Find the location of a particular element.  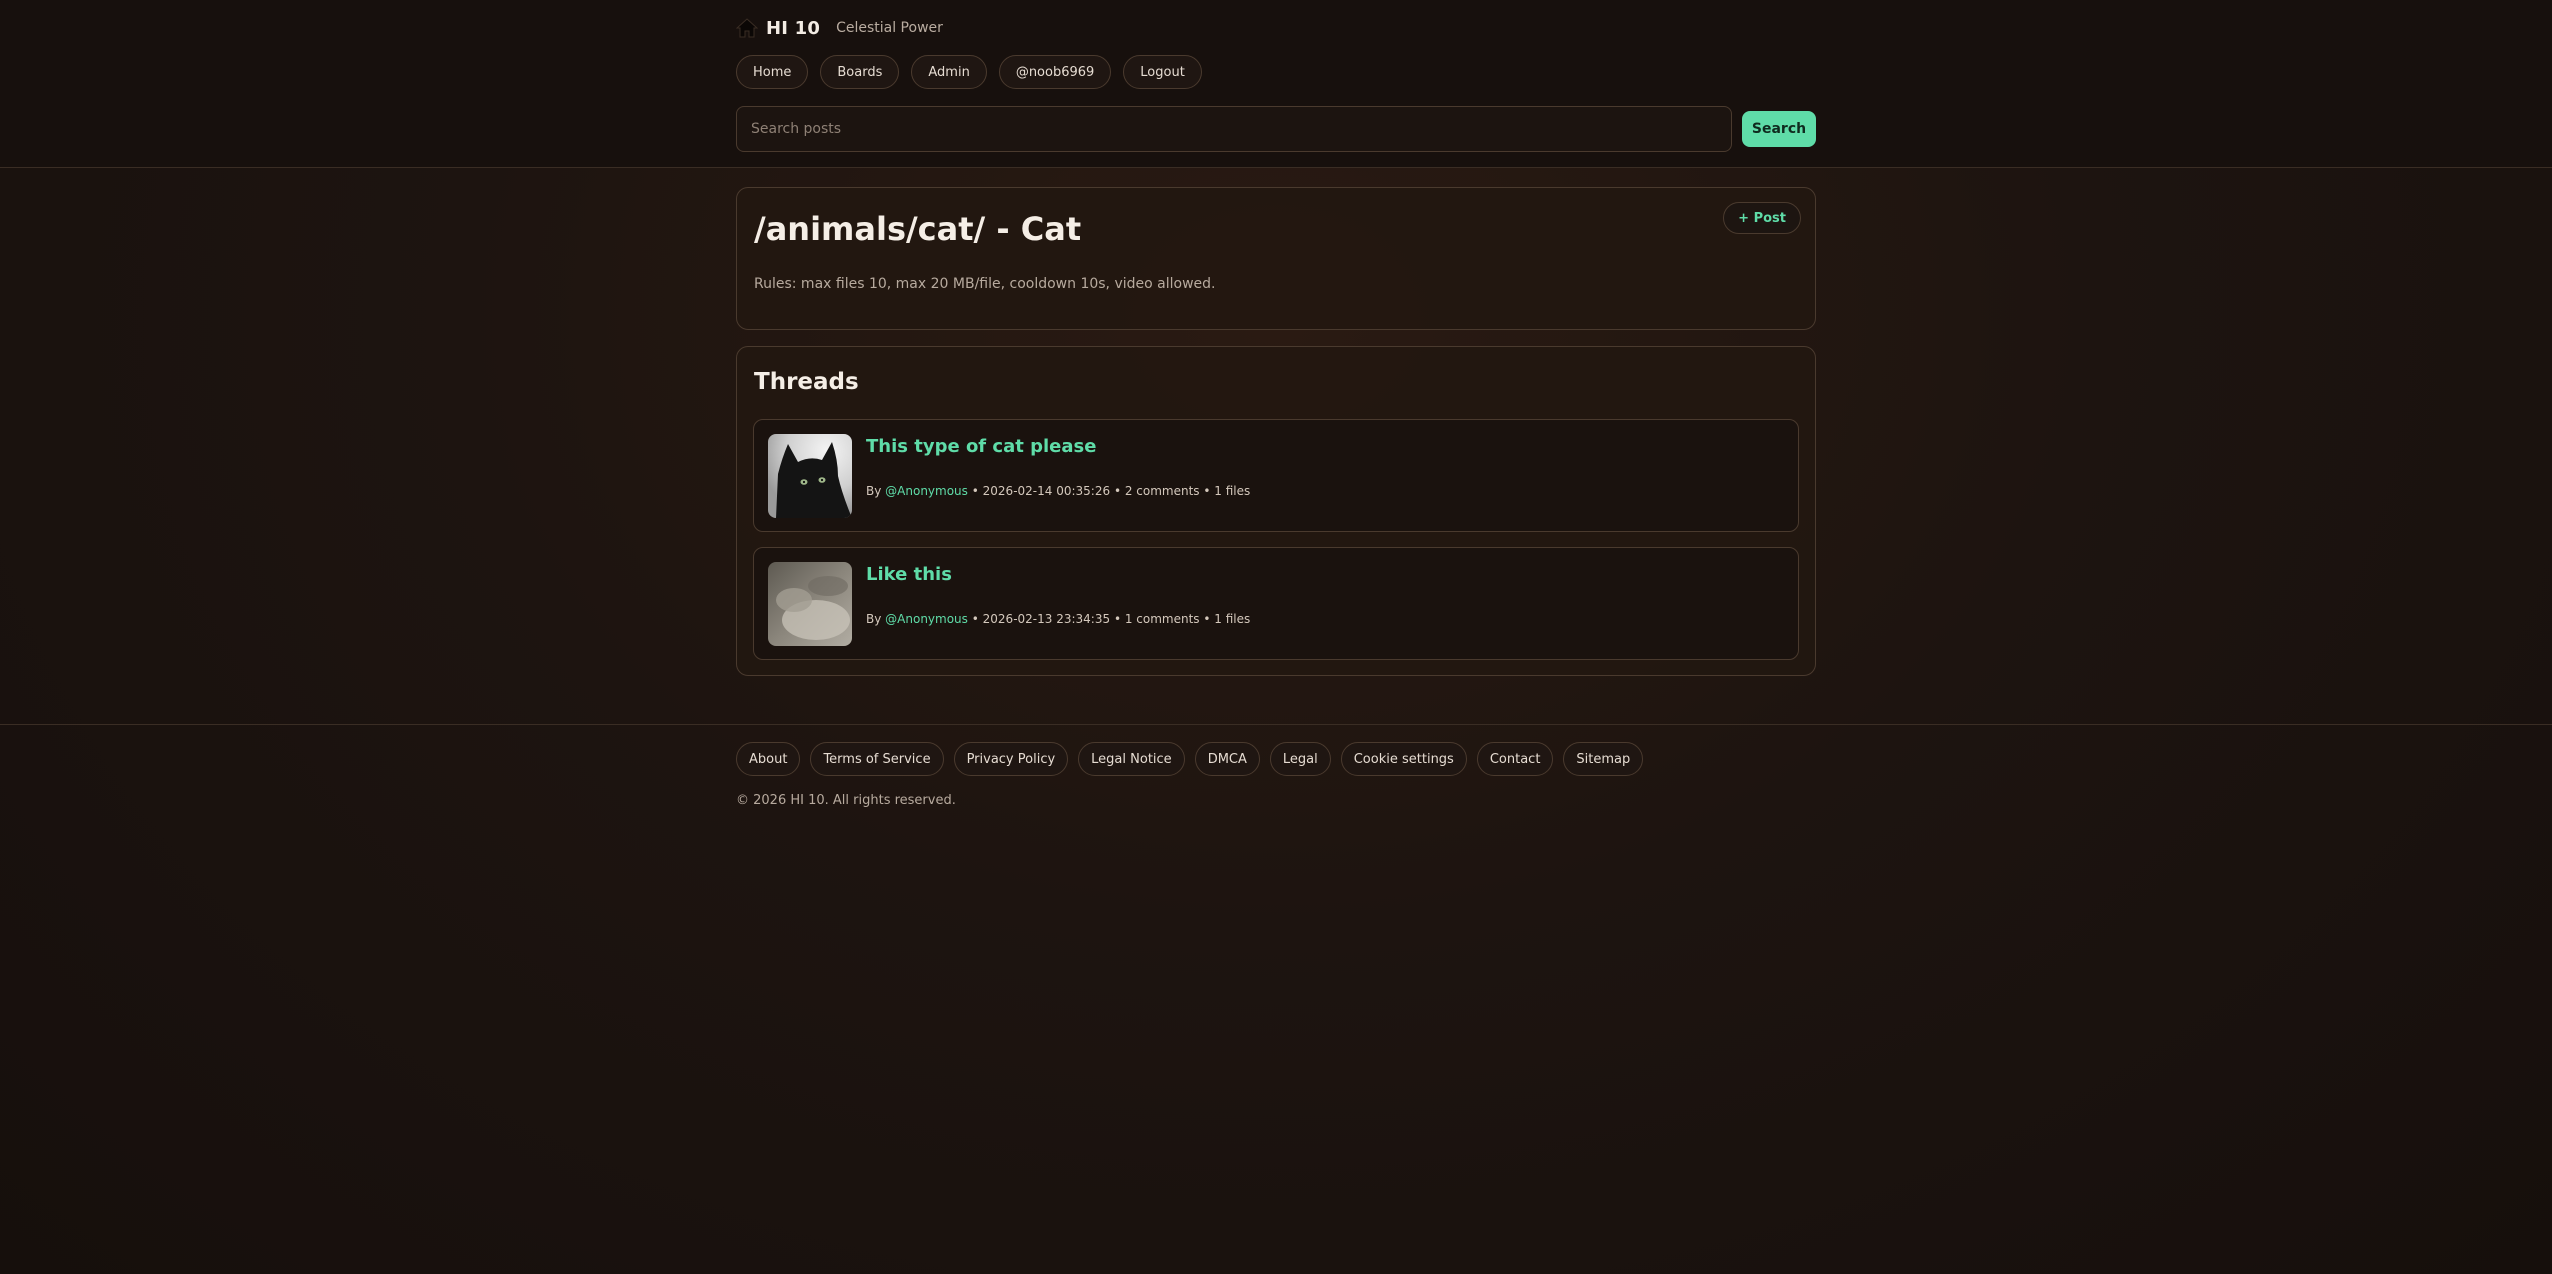

footer-link-terms: Terms of Service is located at coordinates (877, 759).